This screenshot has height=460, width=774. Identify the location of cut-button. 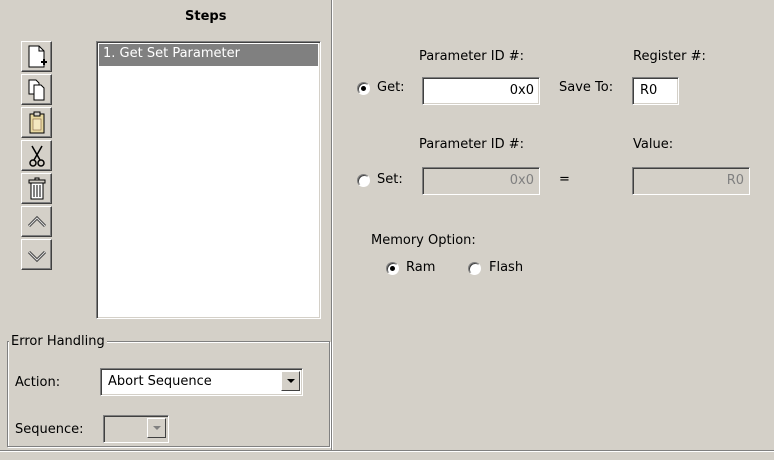
(36, 155).